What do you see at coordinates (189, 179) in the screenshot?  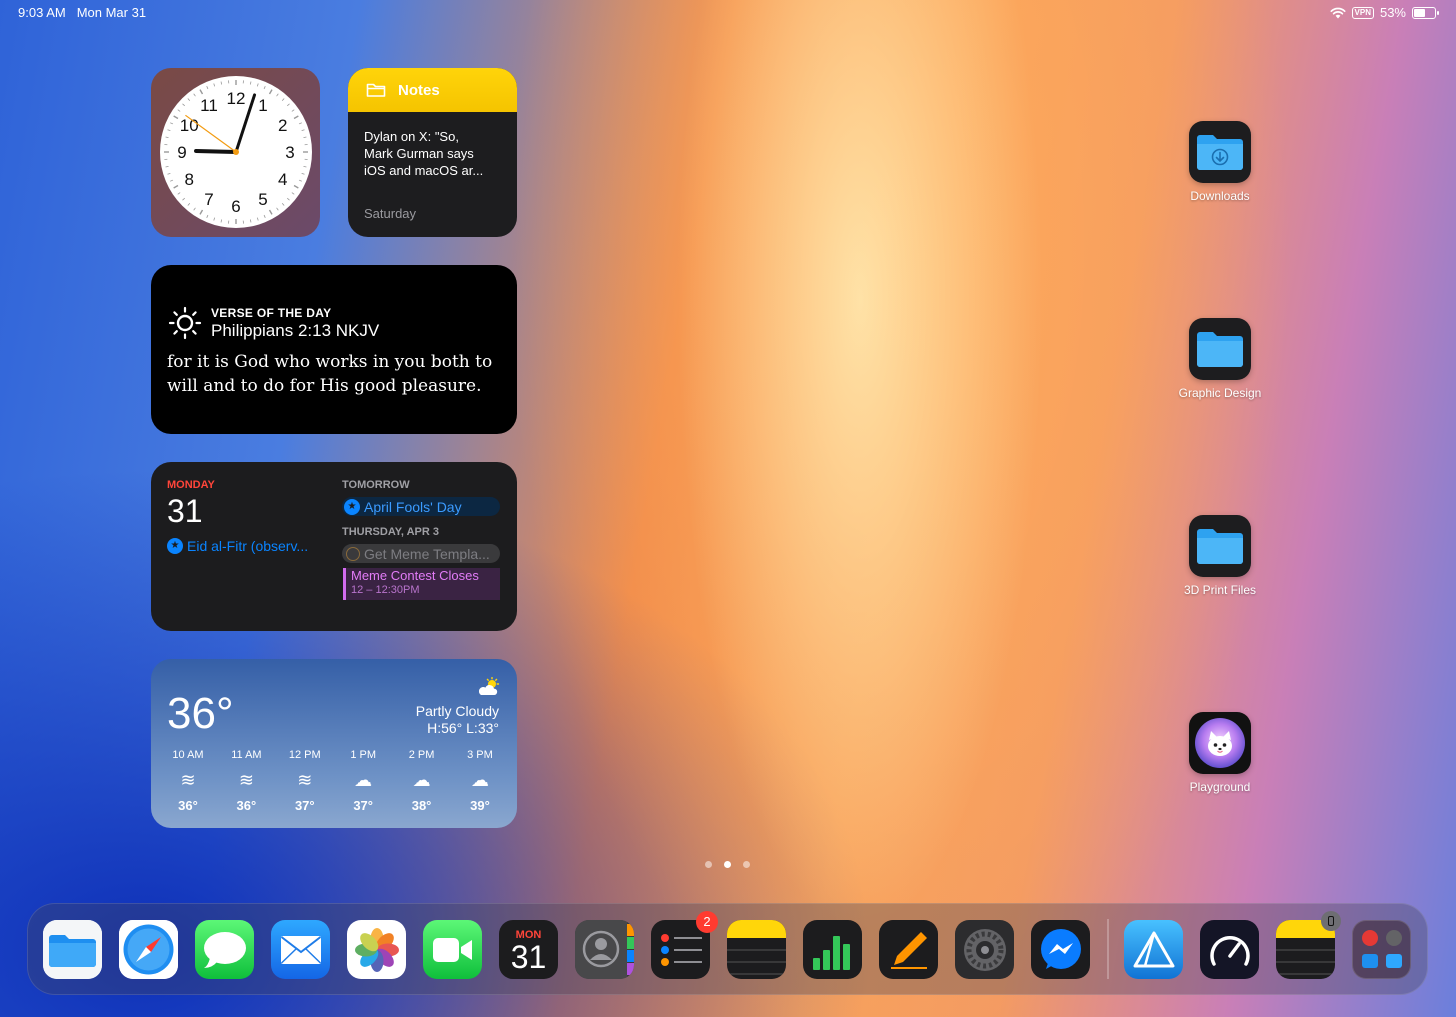 I see `clock-numeral: 8` at bounding box center [189, 179].